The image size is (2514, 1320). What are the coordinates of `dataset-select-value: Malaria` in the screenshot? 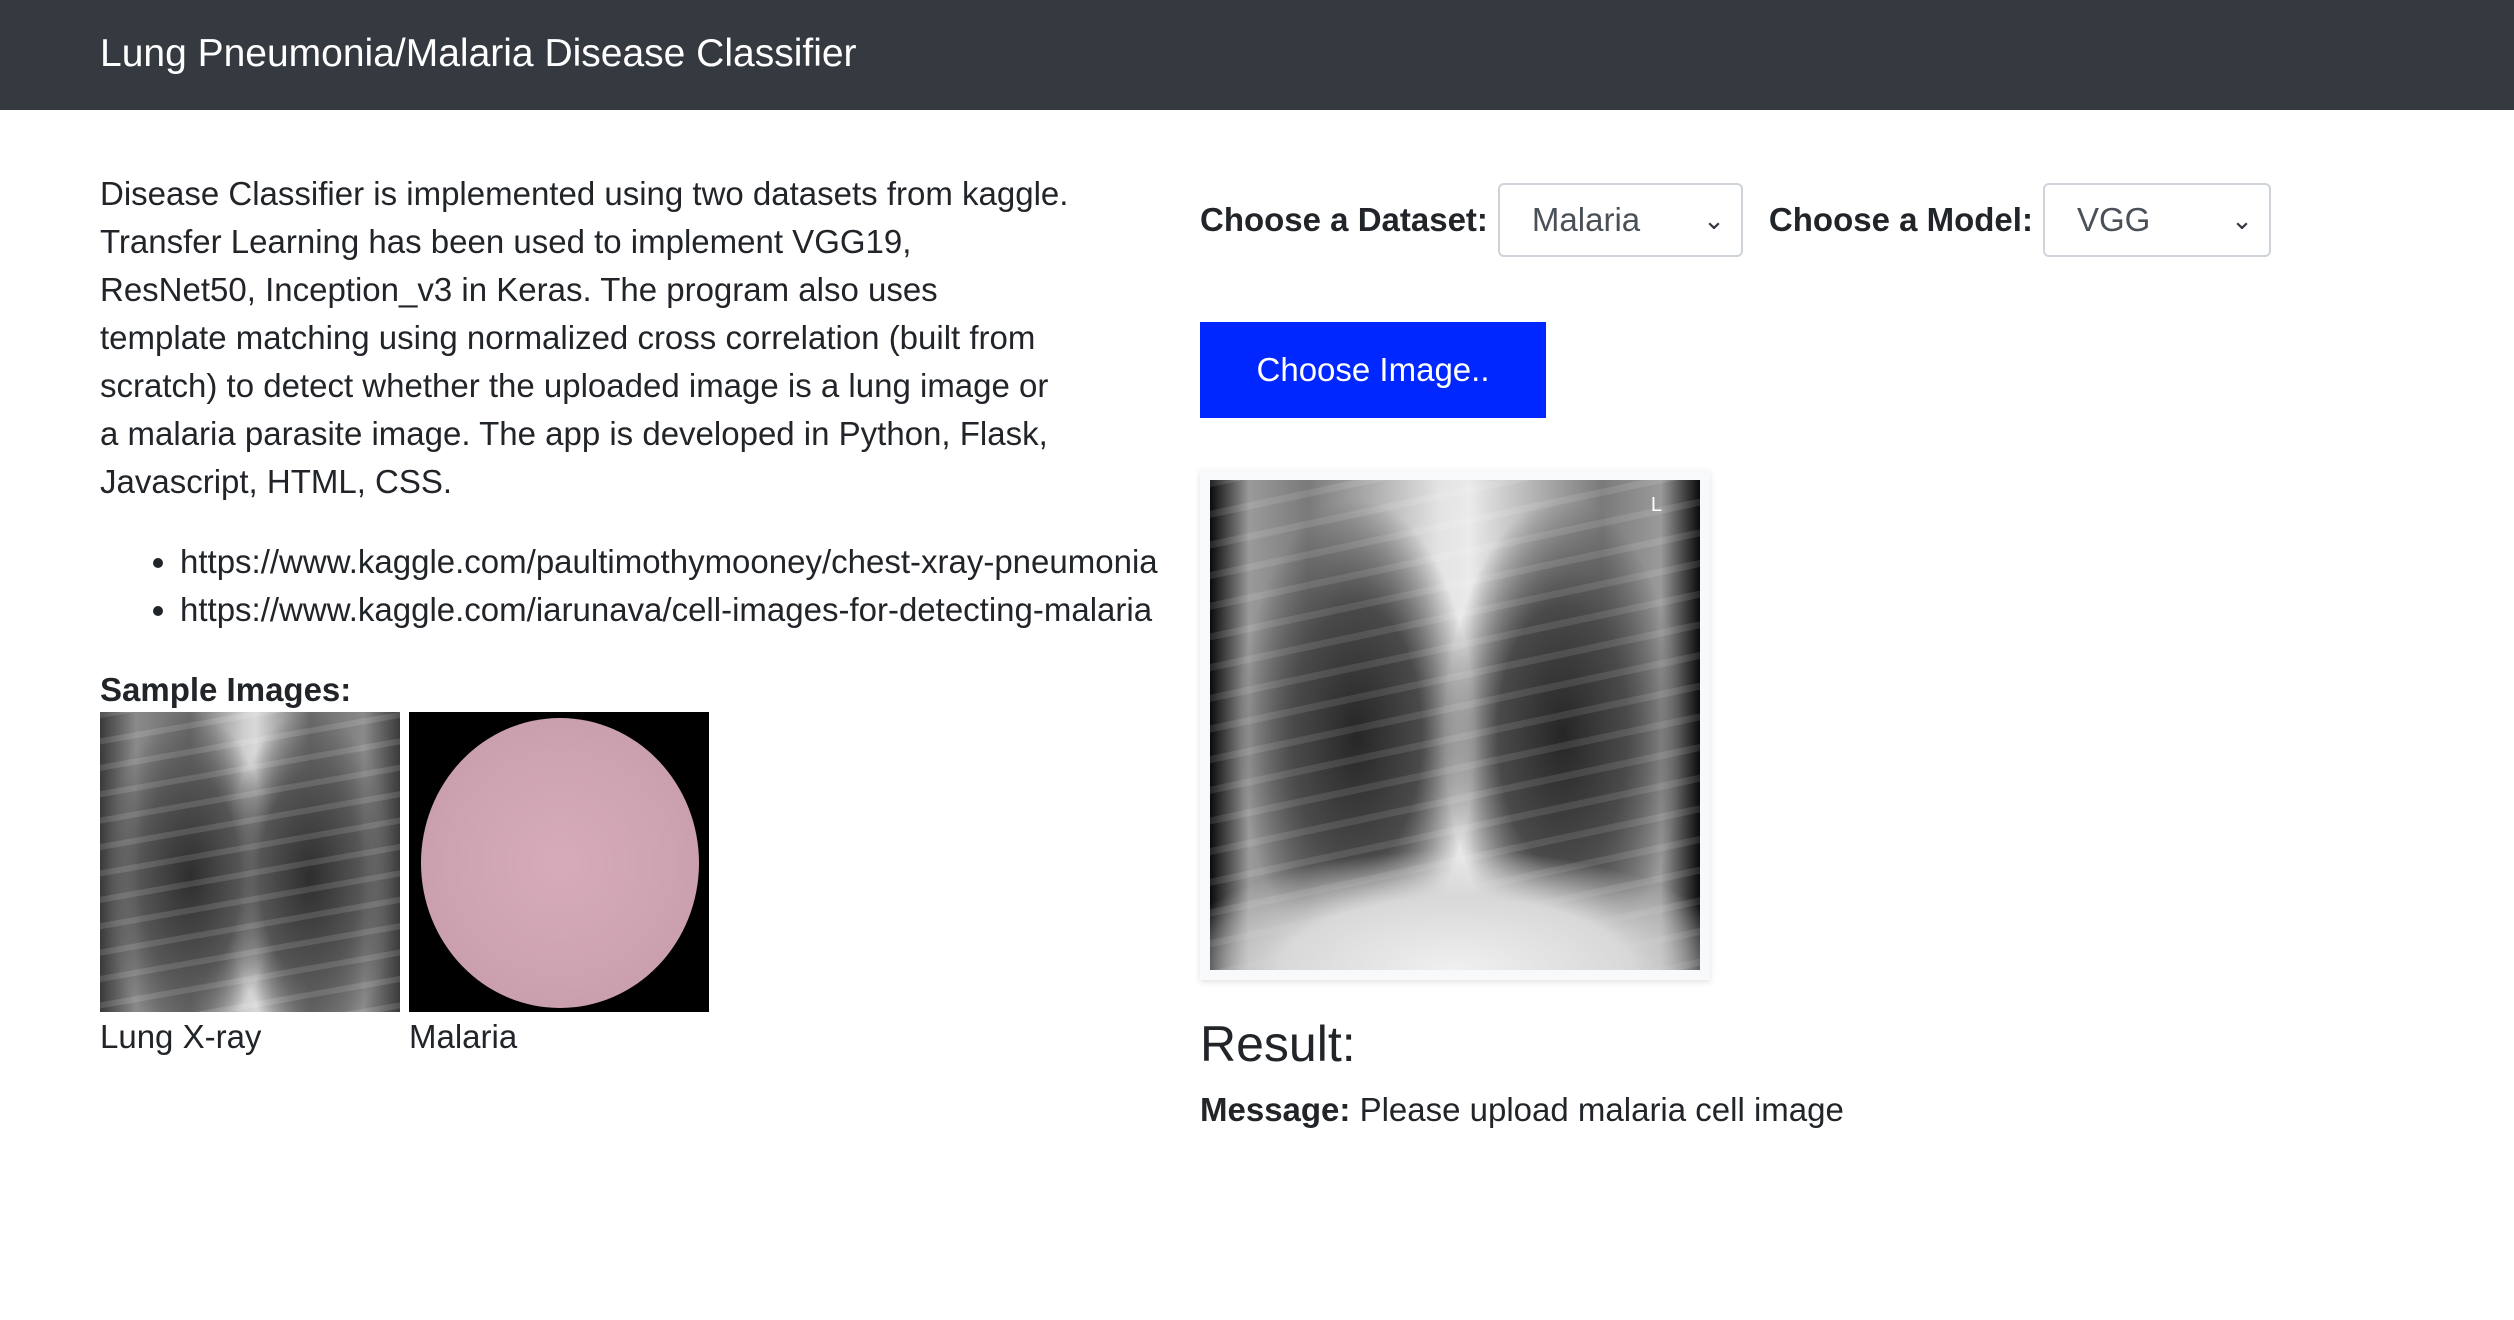 It's located at (1586, 219).